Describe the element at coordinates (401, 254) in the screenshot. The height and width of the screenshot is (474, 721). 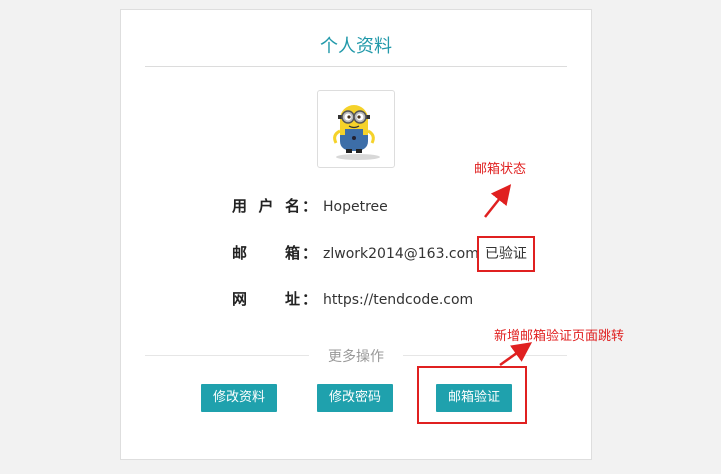
I see `email-value: zlwork2014@163.com` at that location.